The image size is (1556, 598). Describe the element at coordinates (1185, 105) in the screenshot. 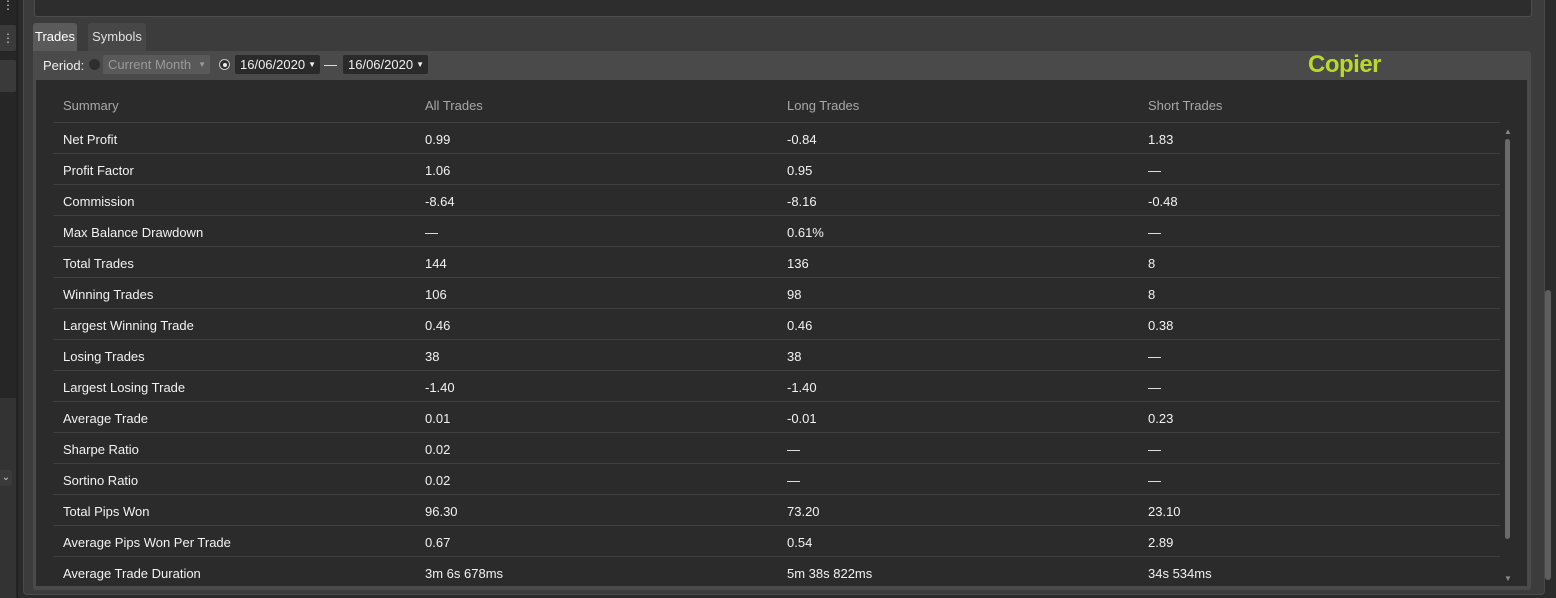

I see `column-header-short-trades: Short Trades` at that location.